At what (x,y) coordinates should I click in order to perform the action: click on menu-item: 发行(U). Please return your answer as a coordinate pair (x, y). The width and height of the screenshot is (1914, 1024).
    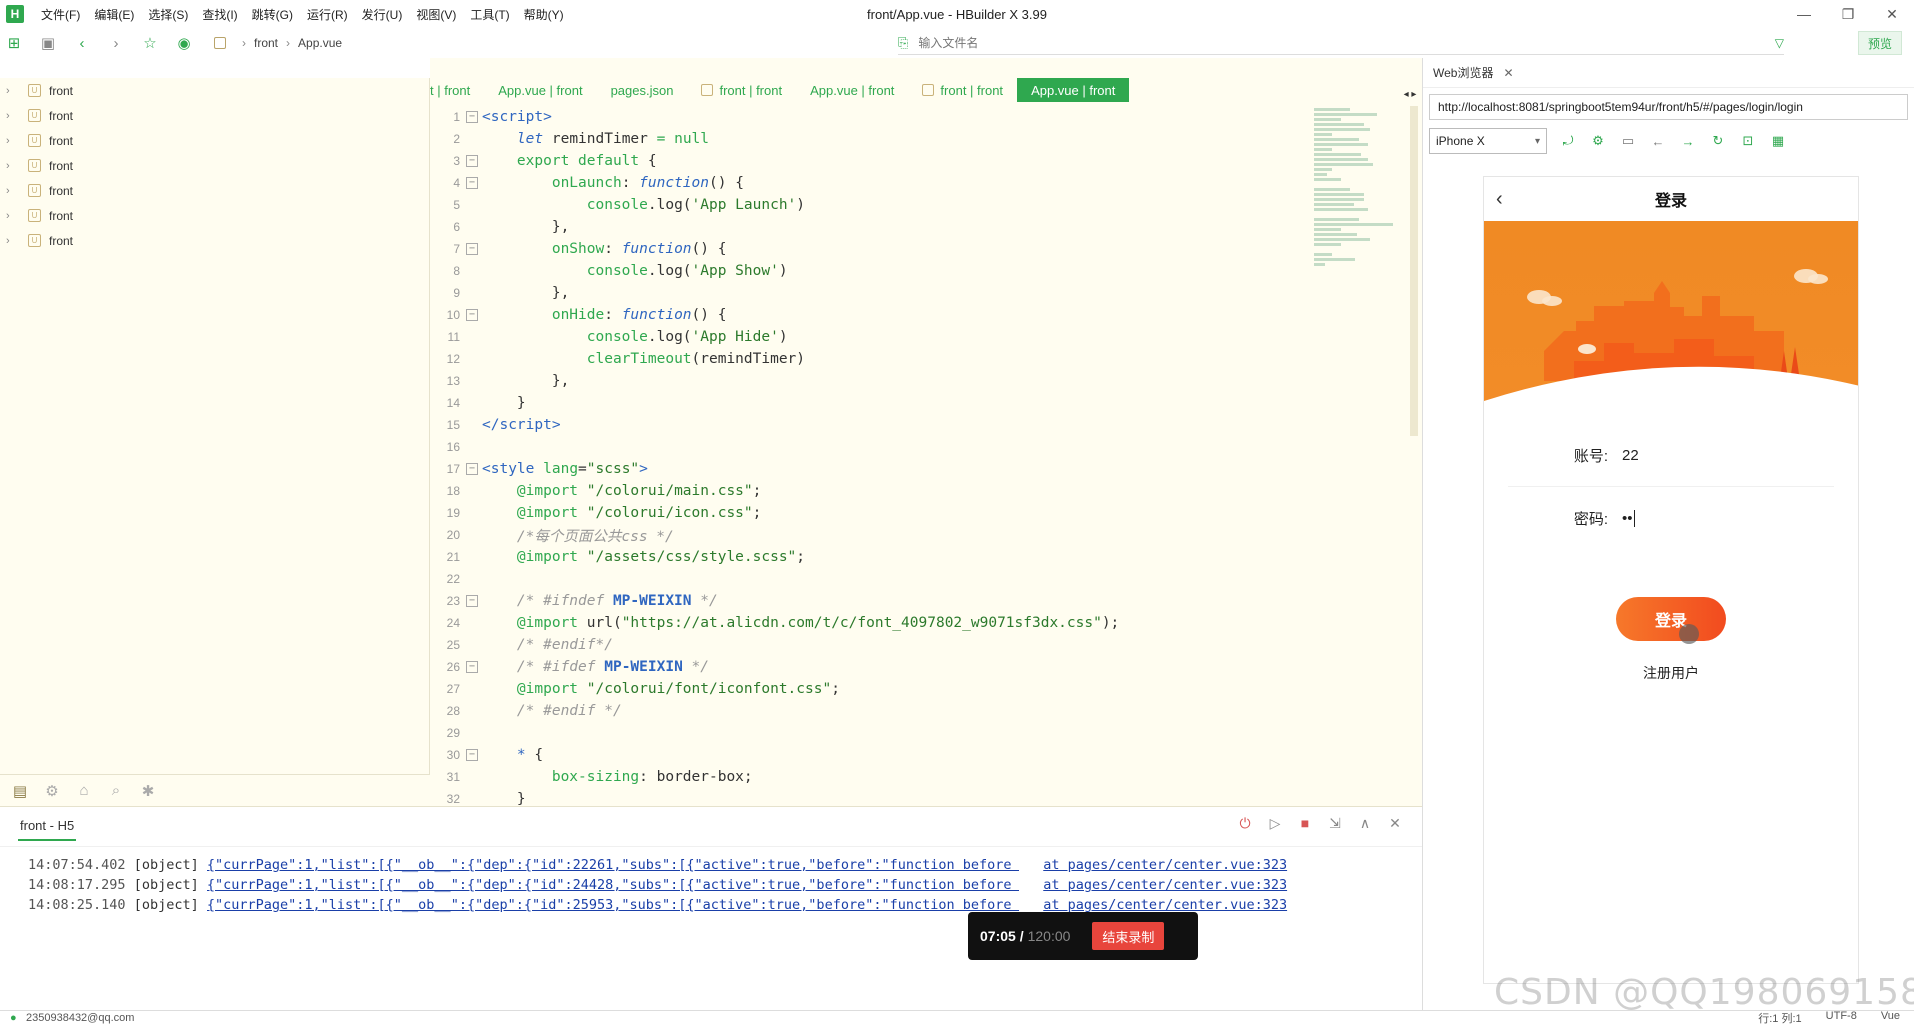
    Looking at the image, I should click on (382, 14).